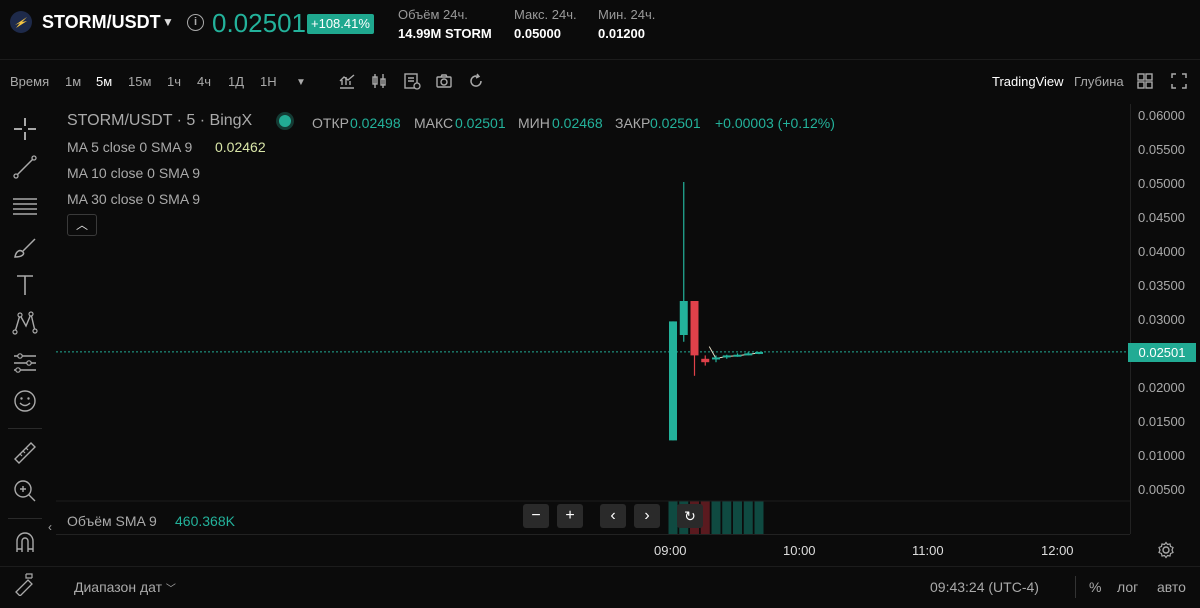 The image size is (1200, 608). What do you see at coordinates (268, 81) in the screenshot?
I see `interval-1w: 1Н` at bounding box center [268, 81].